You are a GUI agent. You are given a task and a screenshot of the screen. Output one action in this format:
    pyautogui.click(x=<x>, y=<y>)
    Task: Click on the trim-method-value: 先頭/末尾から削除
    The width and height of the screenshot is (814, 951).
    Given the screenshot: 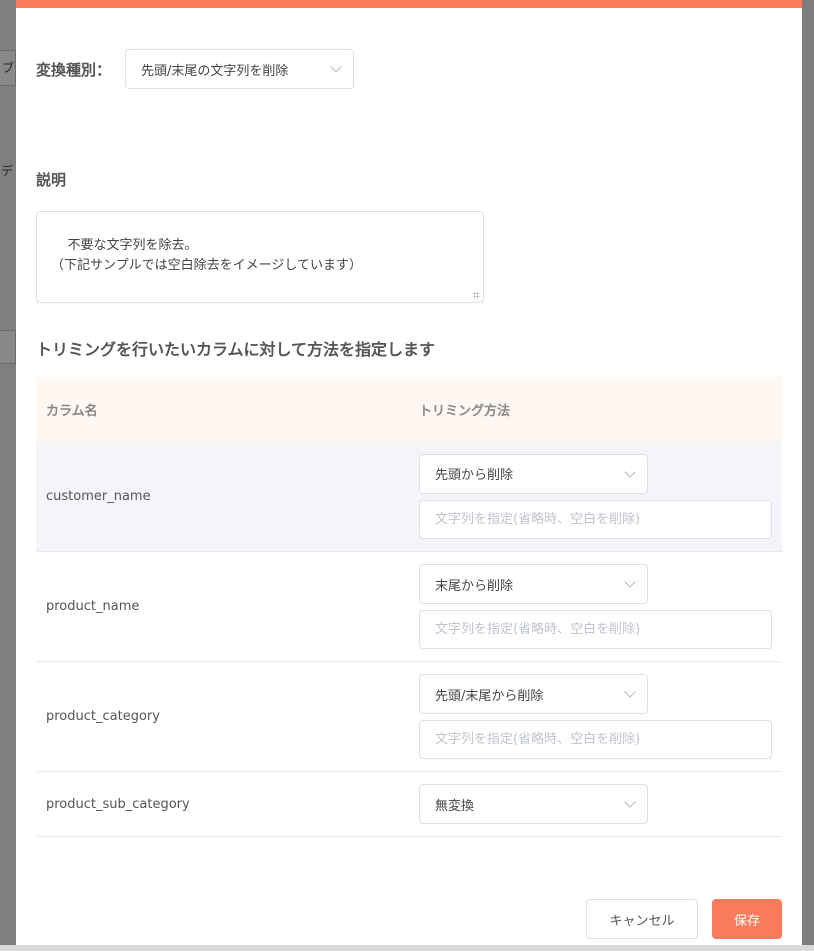 What is the action you would take?
    pyautogui.click(x=489, y=696)
    